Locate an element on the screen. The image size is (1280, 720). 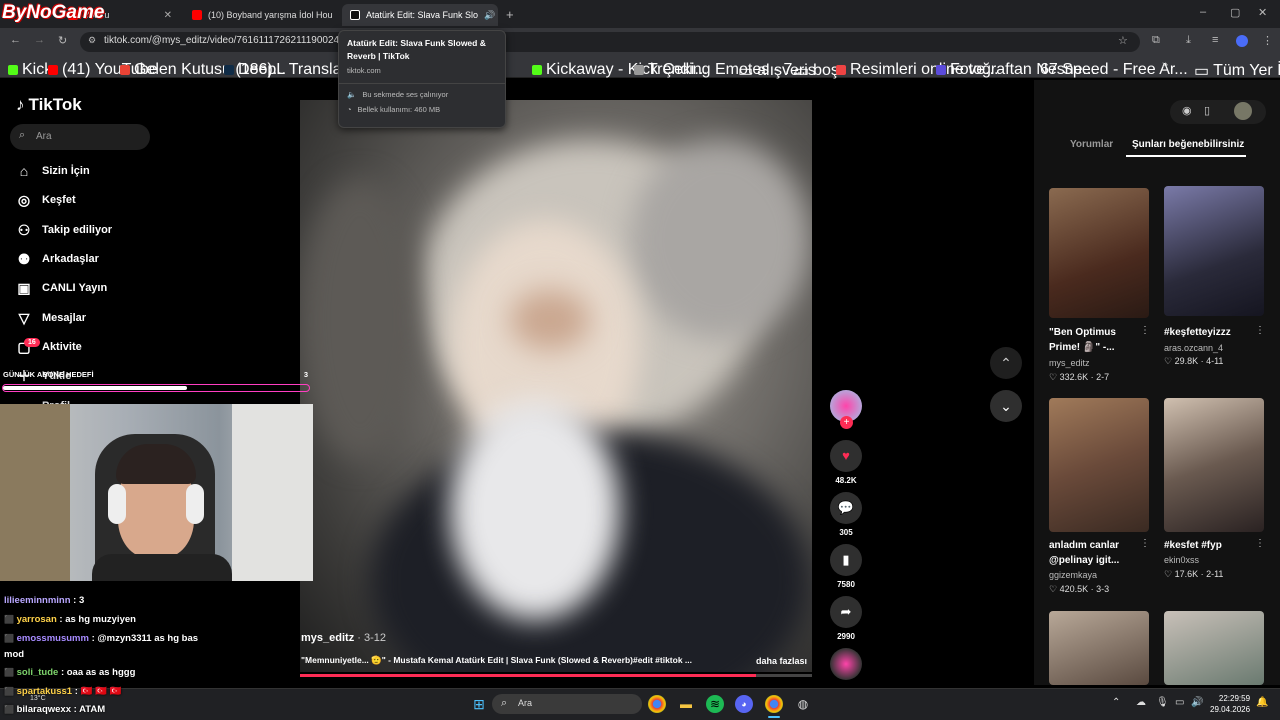
suggested-title: #keşfetteyizzz is located at coordinates (1214, 332).